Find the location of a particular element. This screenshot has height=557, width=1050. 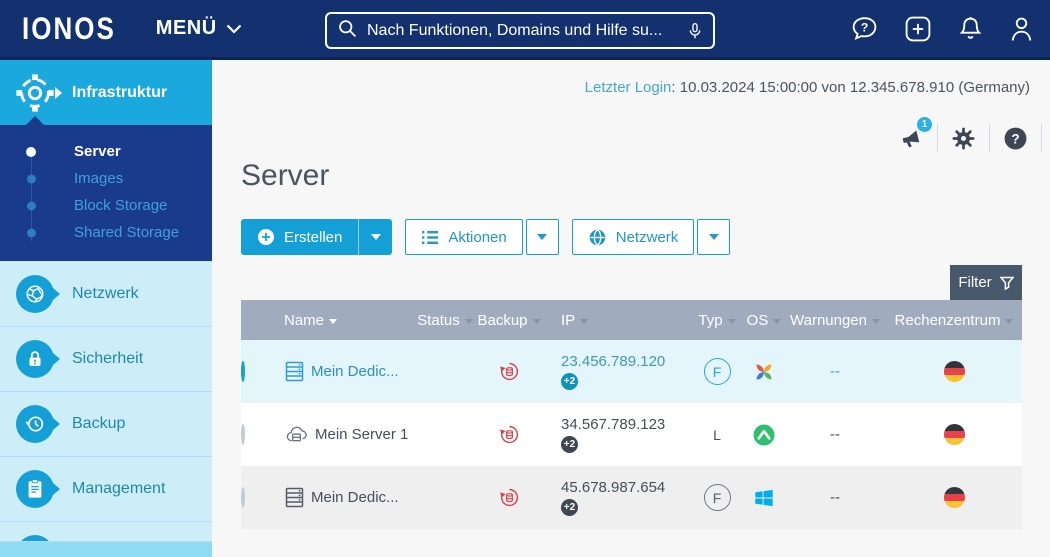

infrastructure-icon is located at coordinates (35, 93).